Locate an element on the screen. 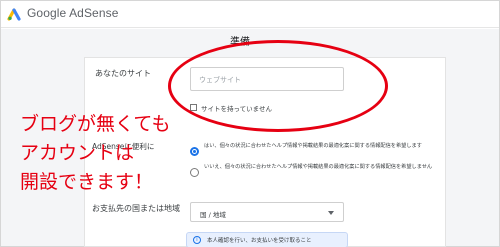 The image size is (500, 247). adsense-logo-icon is located at coordinates (14, 14).